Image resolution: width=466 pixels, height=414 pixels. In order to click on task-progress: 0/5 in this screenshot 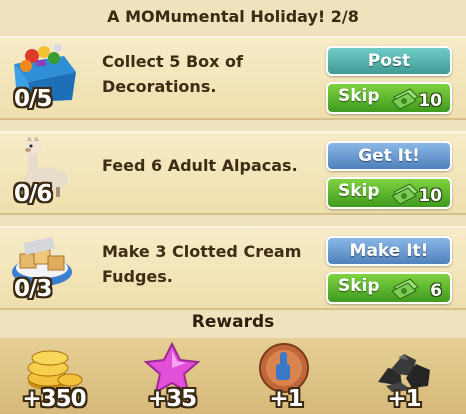, I will do `click(33, 99)`.